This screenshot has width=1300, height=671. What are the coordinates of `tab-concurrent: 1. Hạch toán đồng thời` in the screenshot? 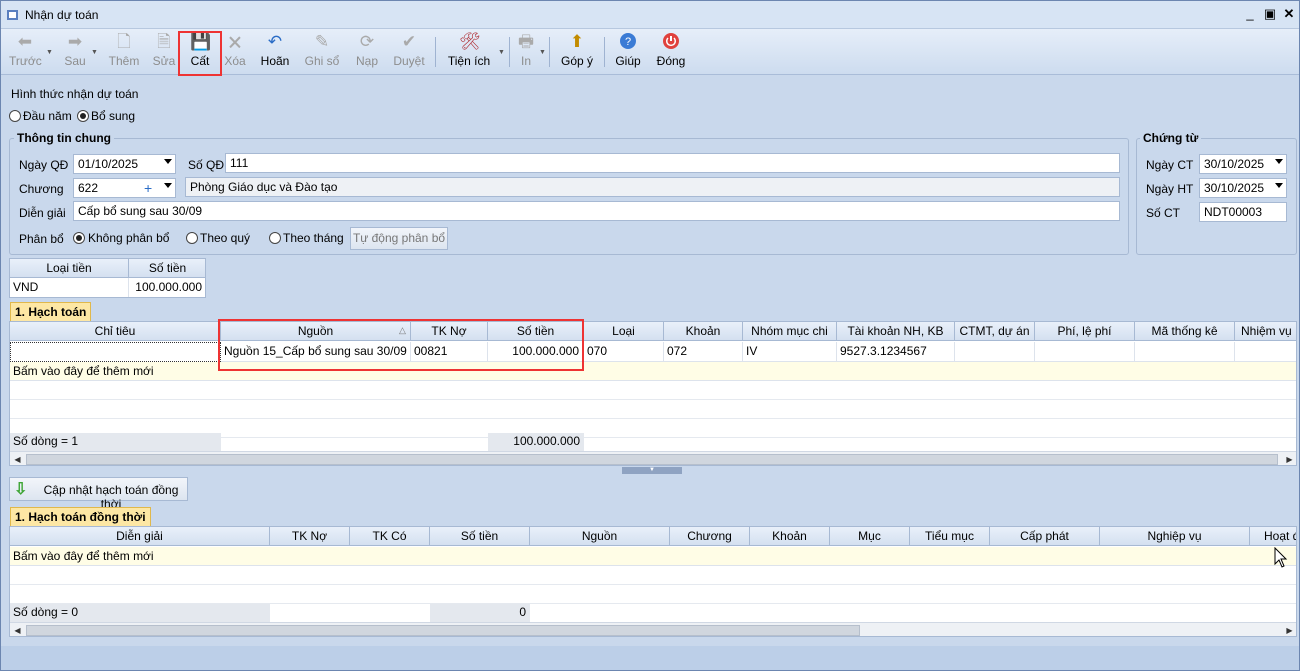 It's located at (80, 517).